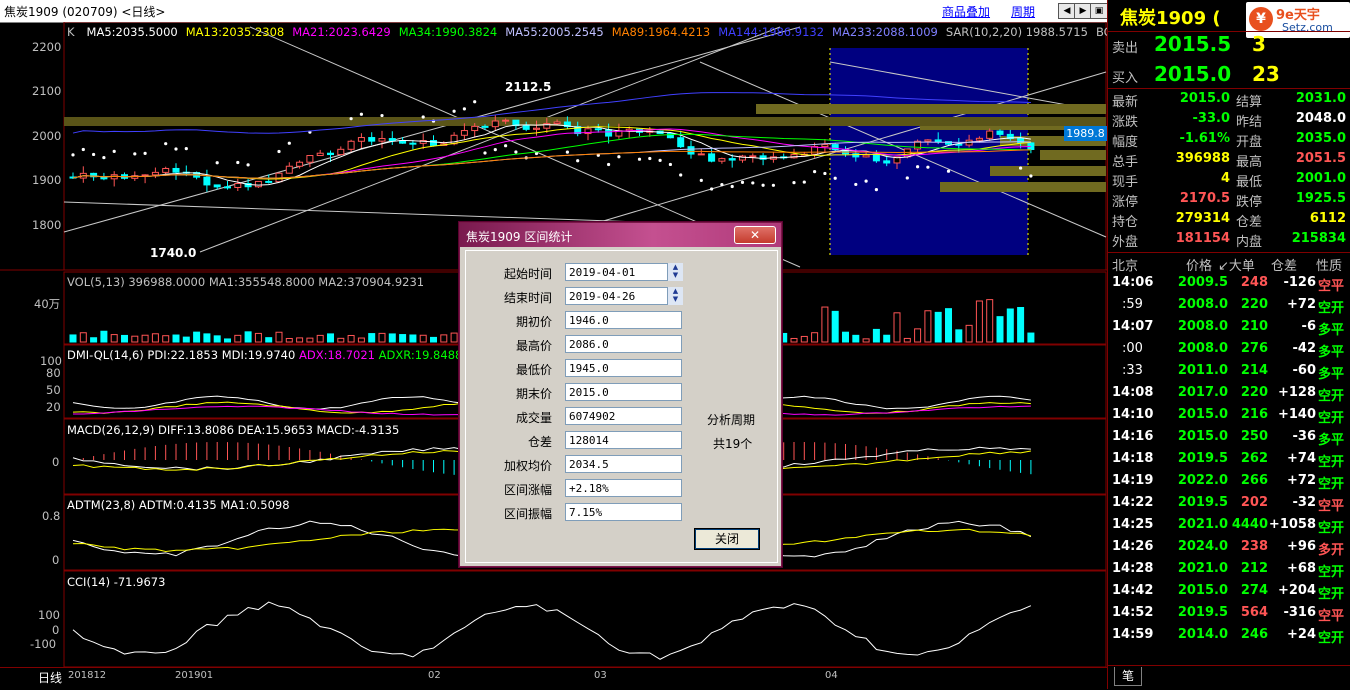 Image resolution: width=1350 pixels, height=690 pixels. I want to click on stat-field: 6074902, so click(623, 416).